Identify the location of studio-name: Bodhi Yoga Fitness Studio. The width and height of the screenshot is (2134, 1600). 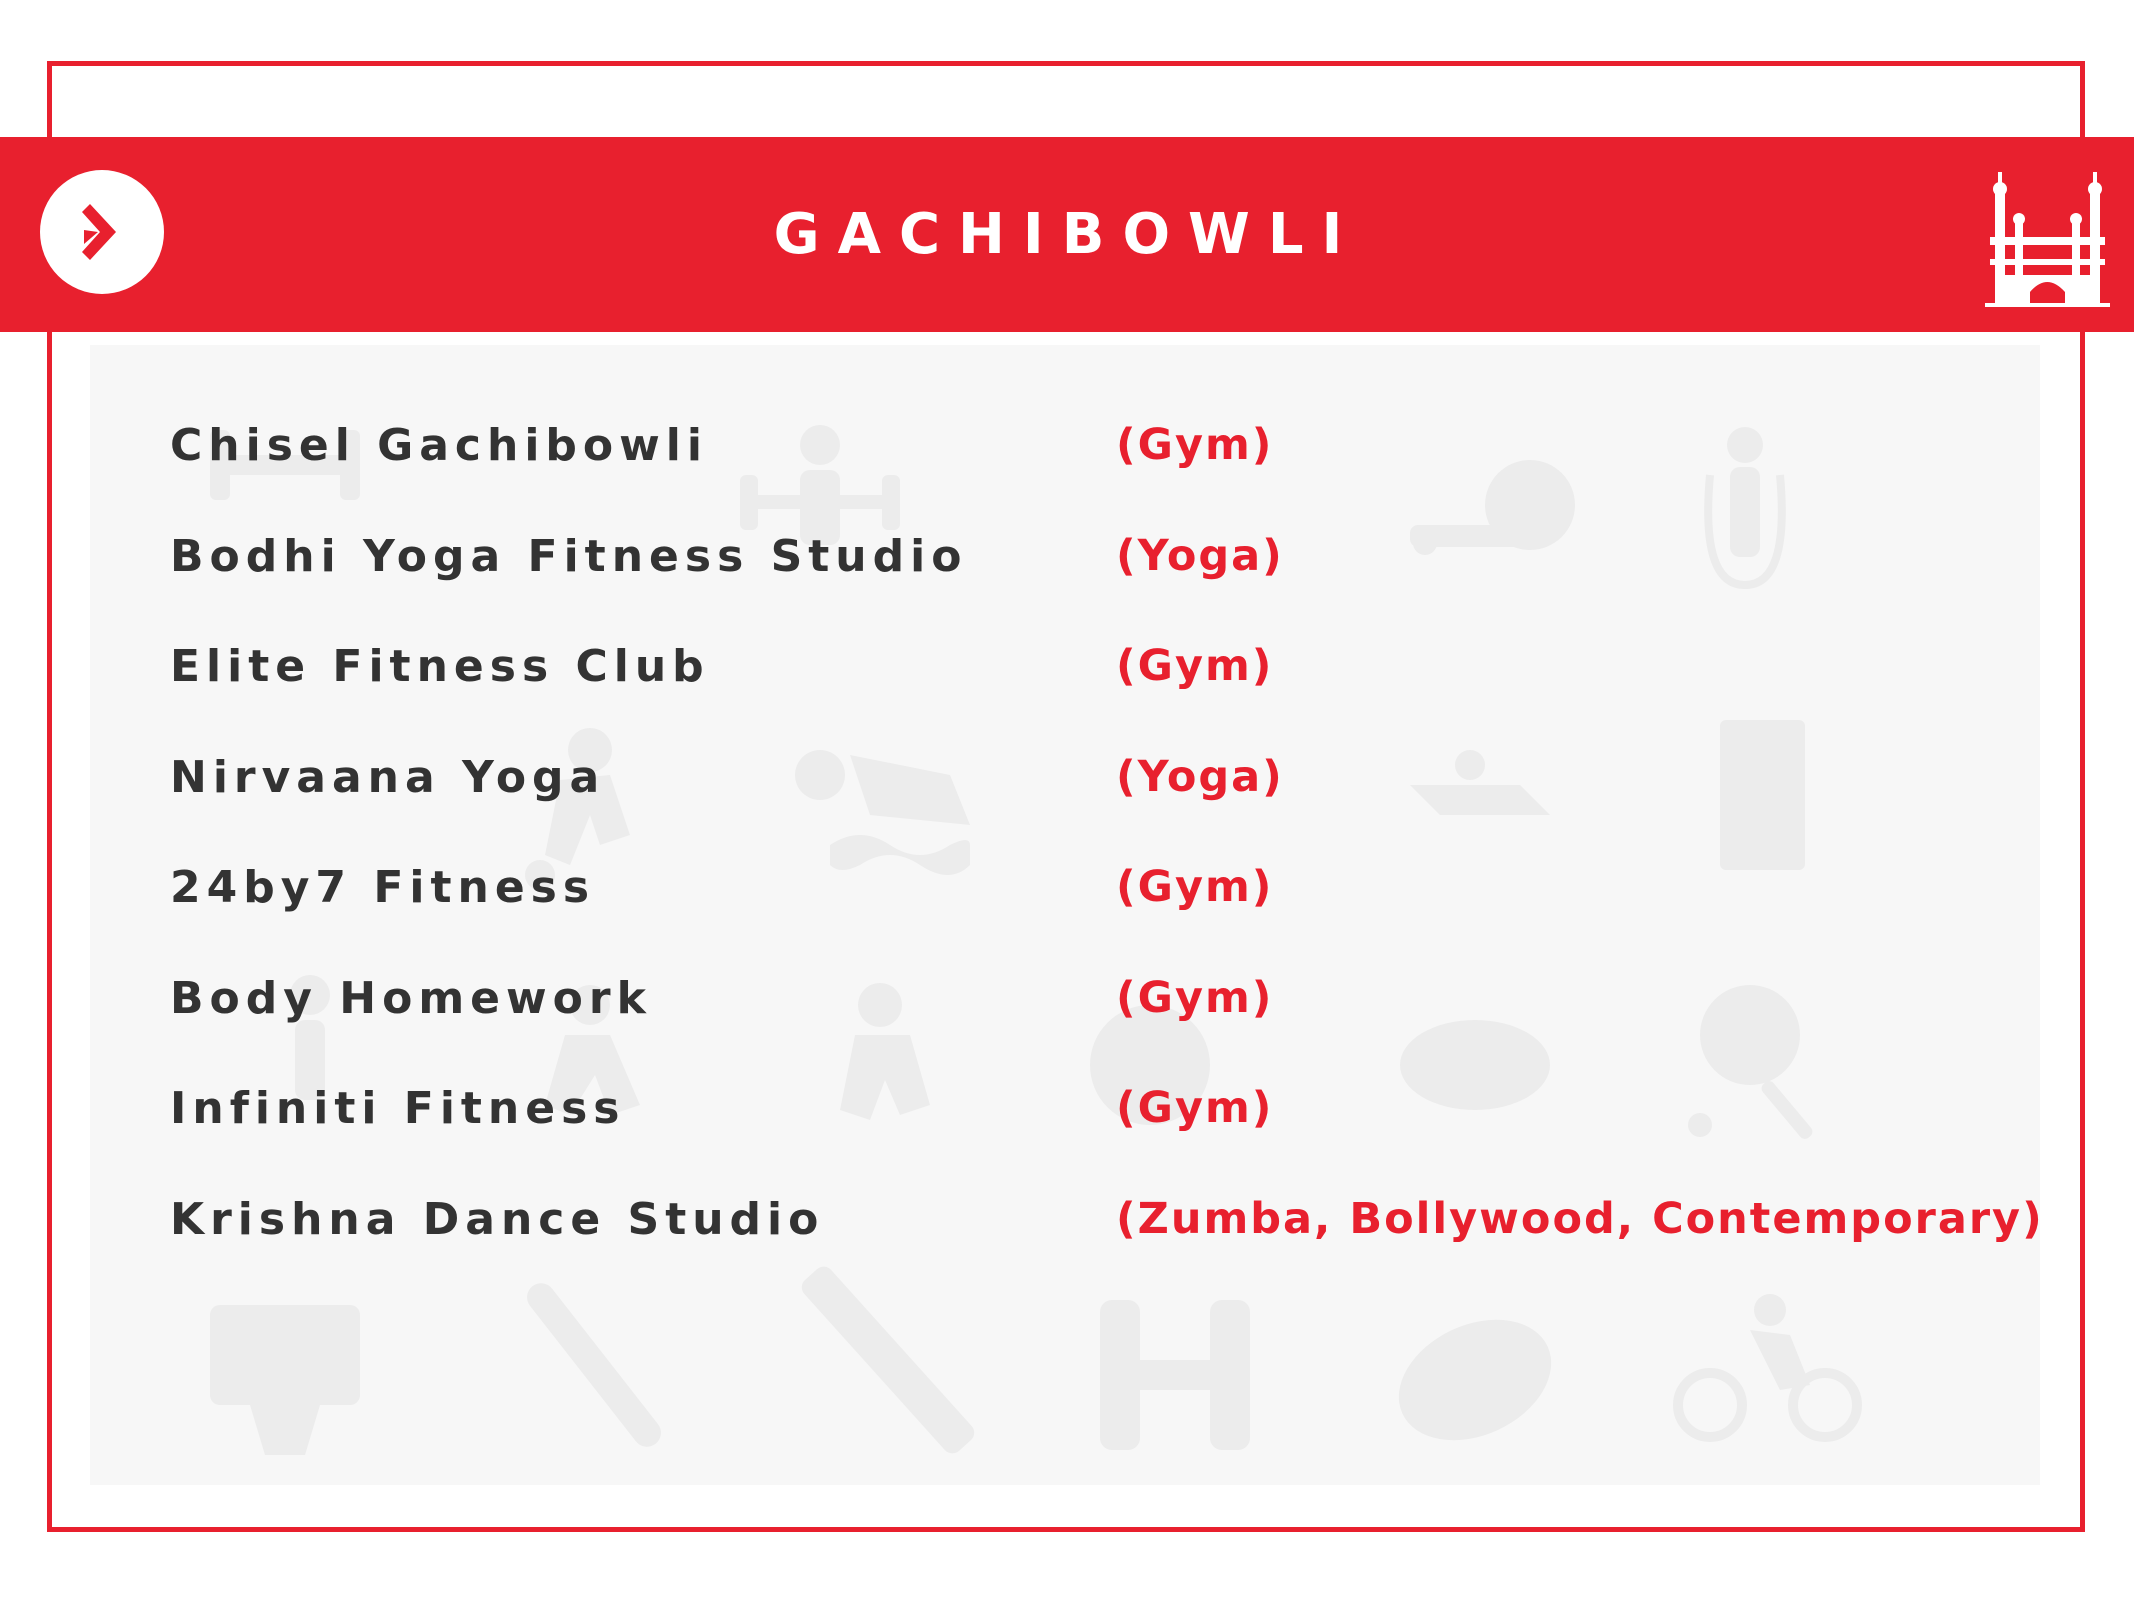
(569, 556).